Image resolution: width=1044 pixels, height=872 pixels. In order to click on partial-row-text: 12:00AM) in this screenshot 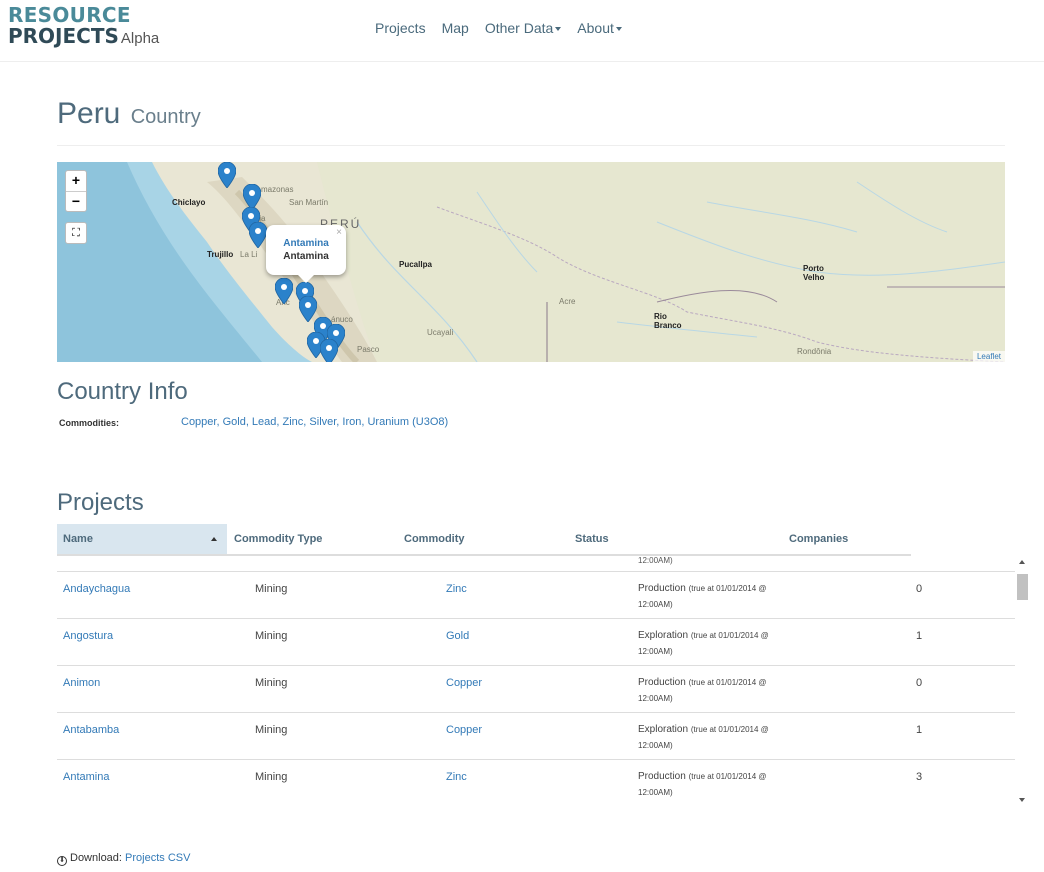, I will do `click(655, 560)`.